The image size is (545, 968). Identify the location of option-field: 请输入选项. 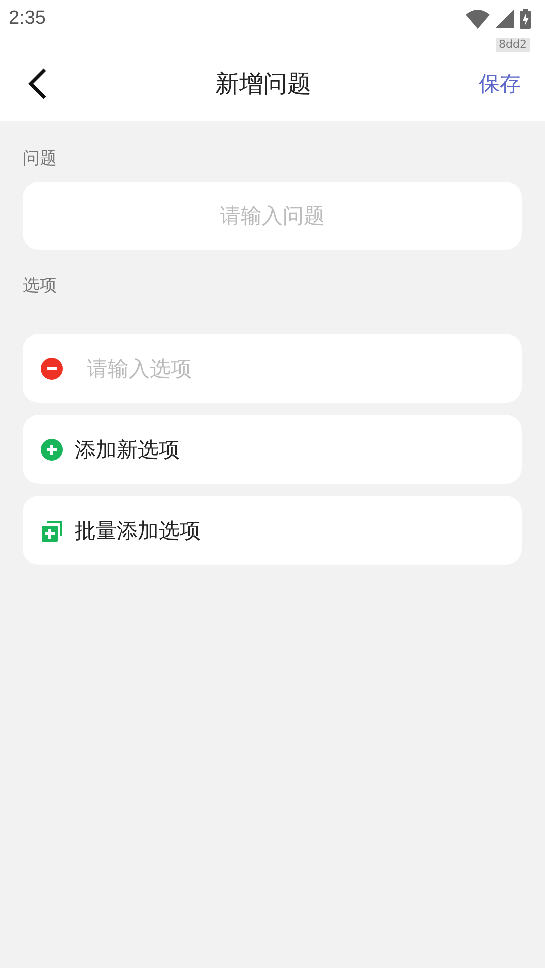
(272, 368).